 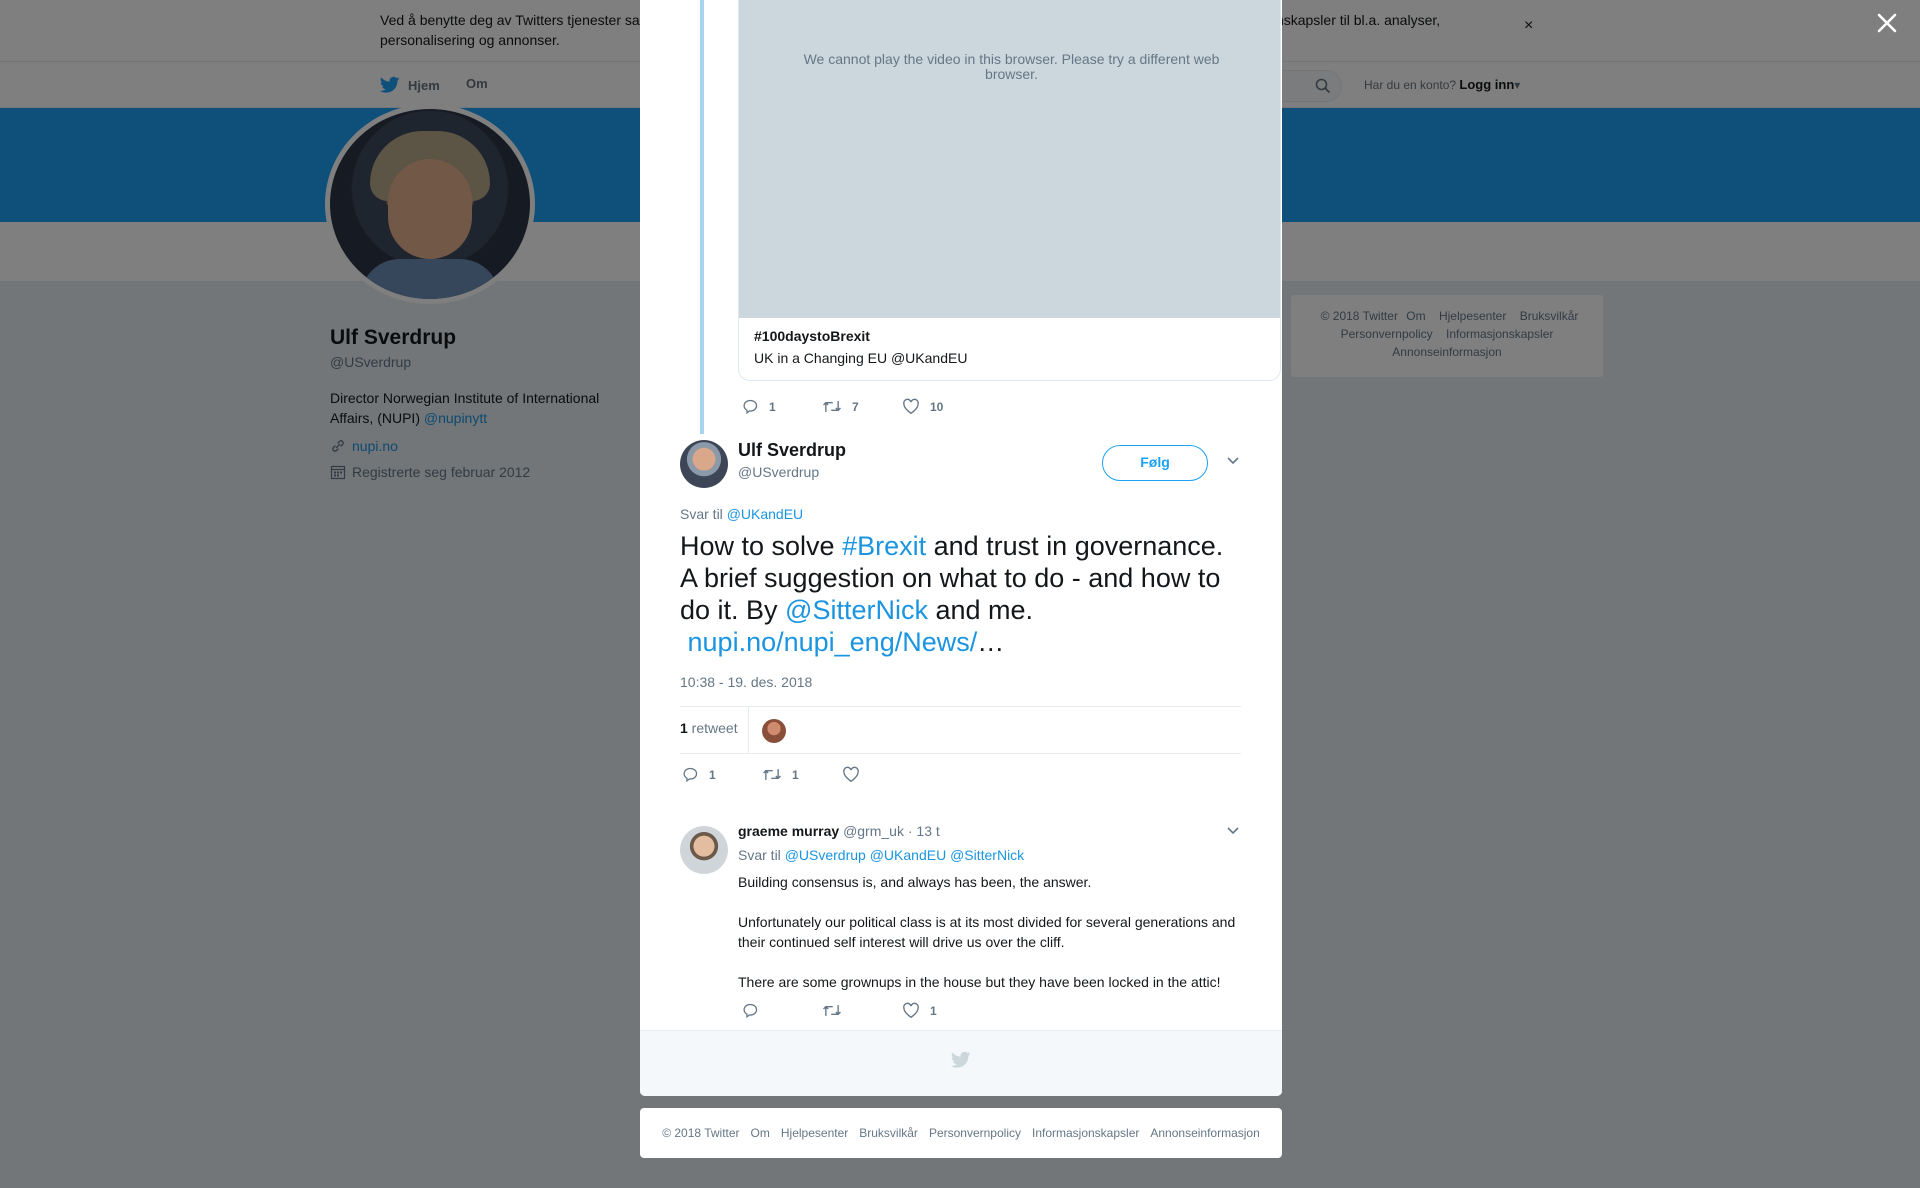 What do you see at coordinates (861, 358) in the screenshot?
I see `video-card-description: UK in a Changing EU @UKandEU` at bounding box center [861, 358].